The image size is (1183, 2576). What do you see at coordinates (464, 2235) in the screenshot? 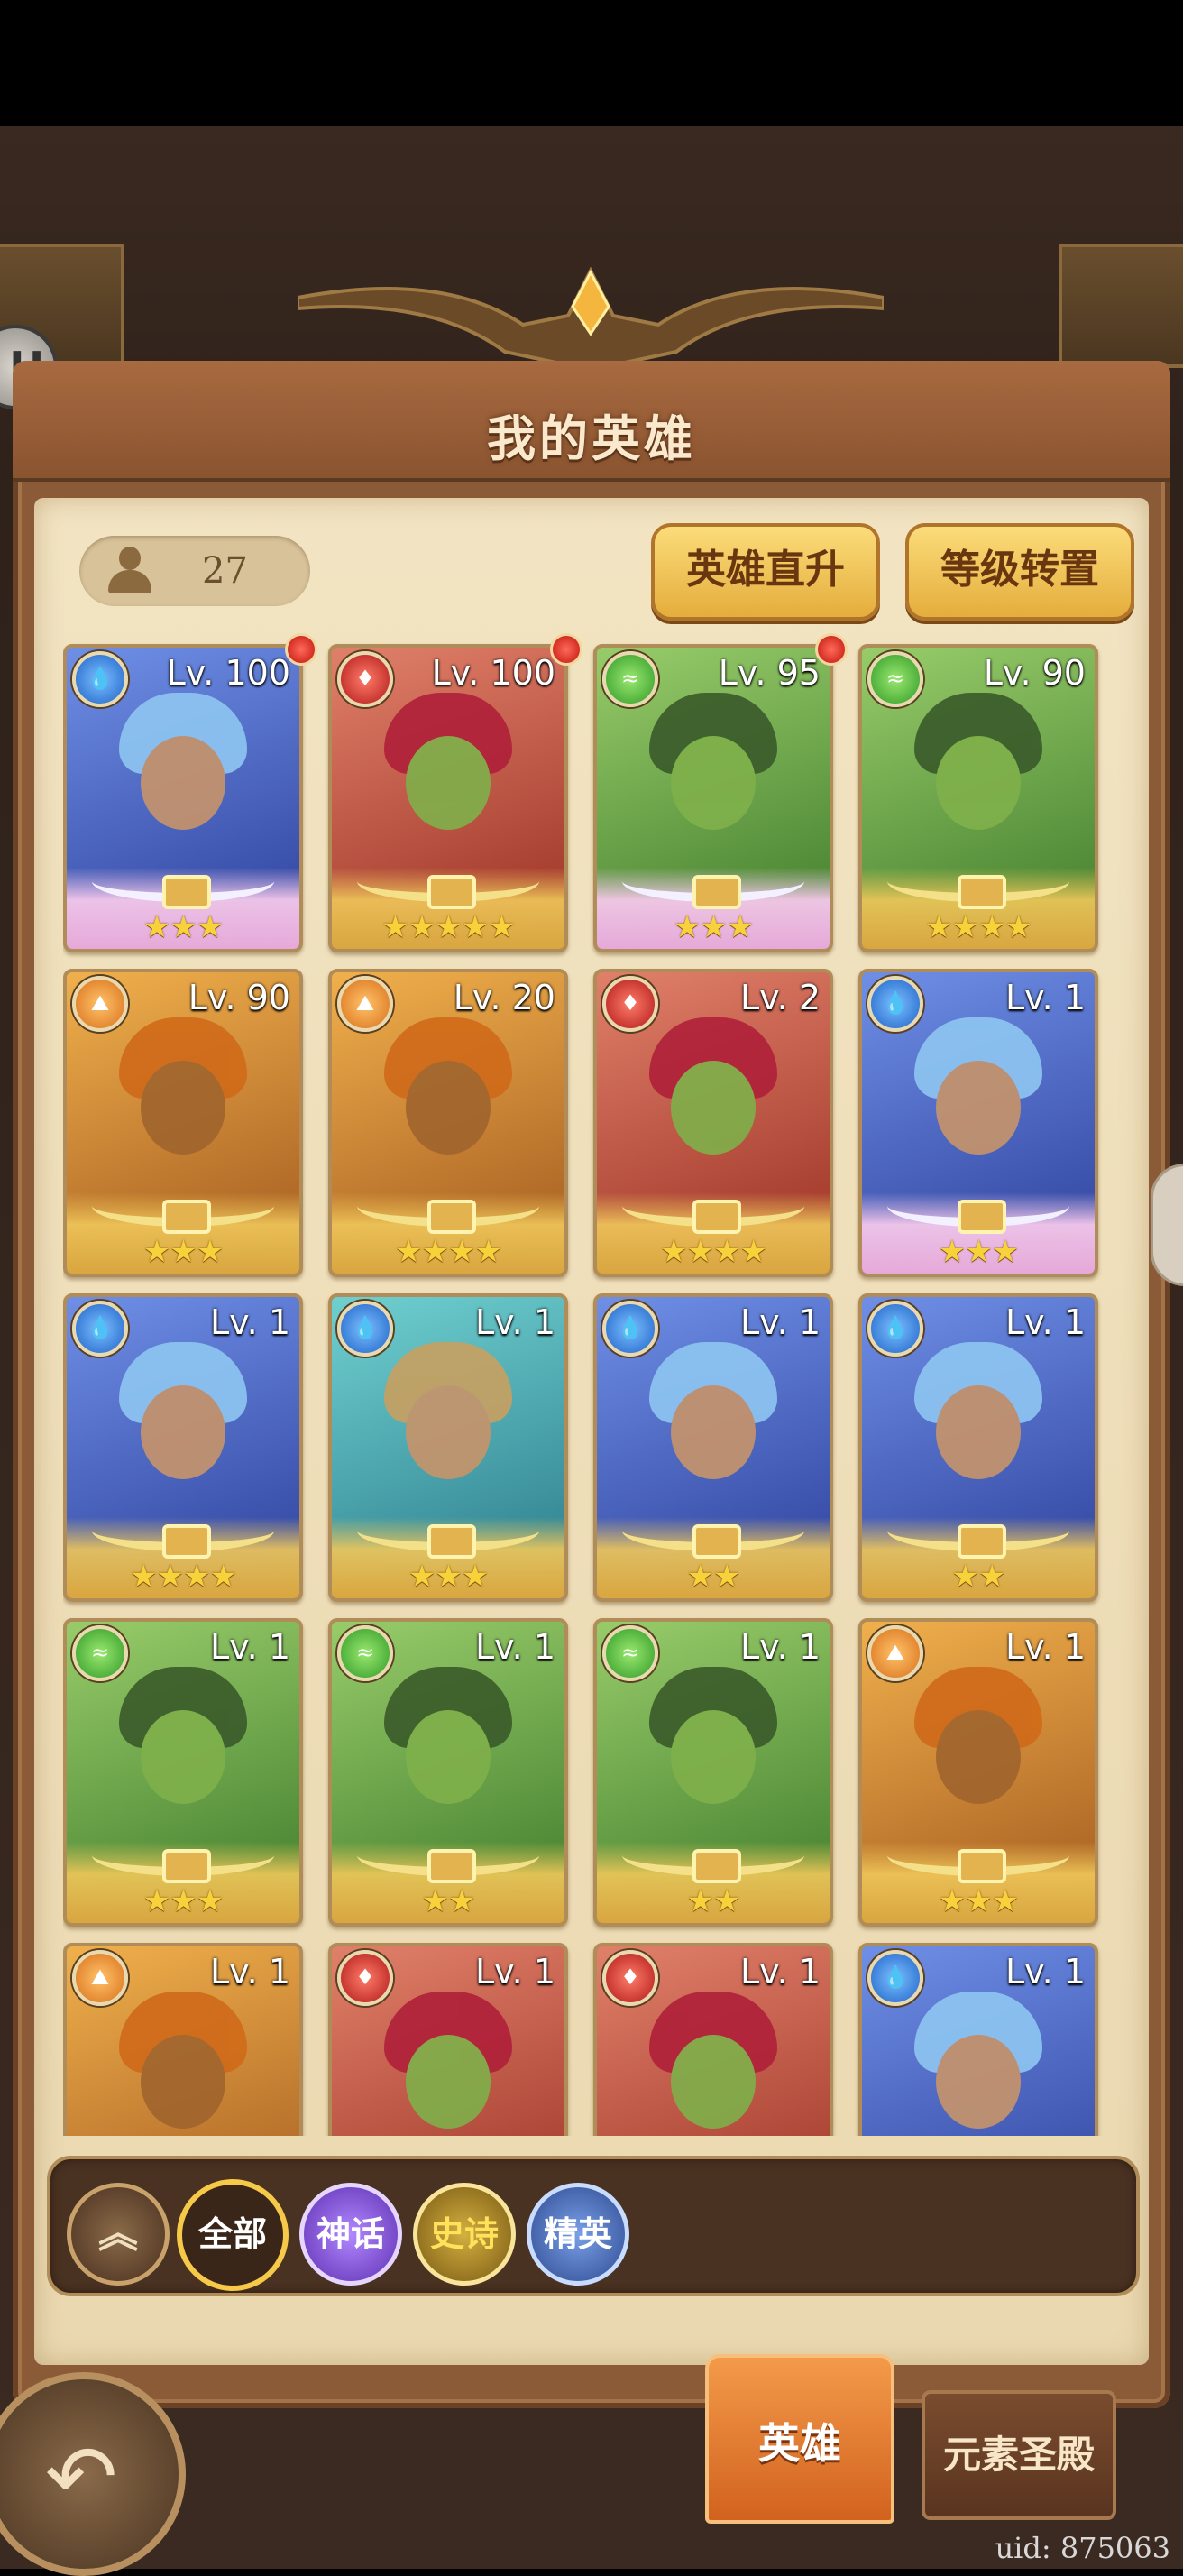
I see `filter-epic-button: 史诗` at bounding box center [464, 2235].